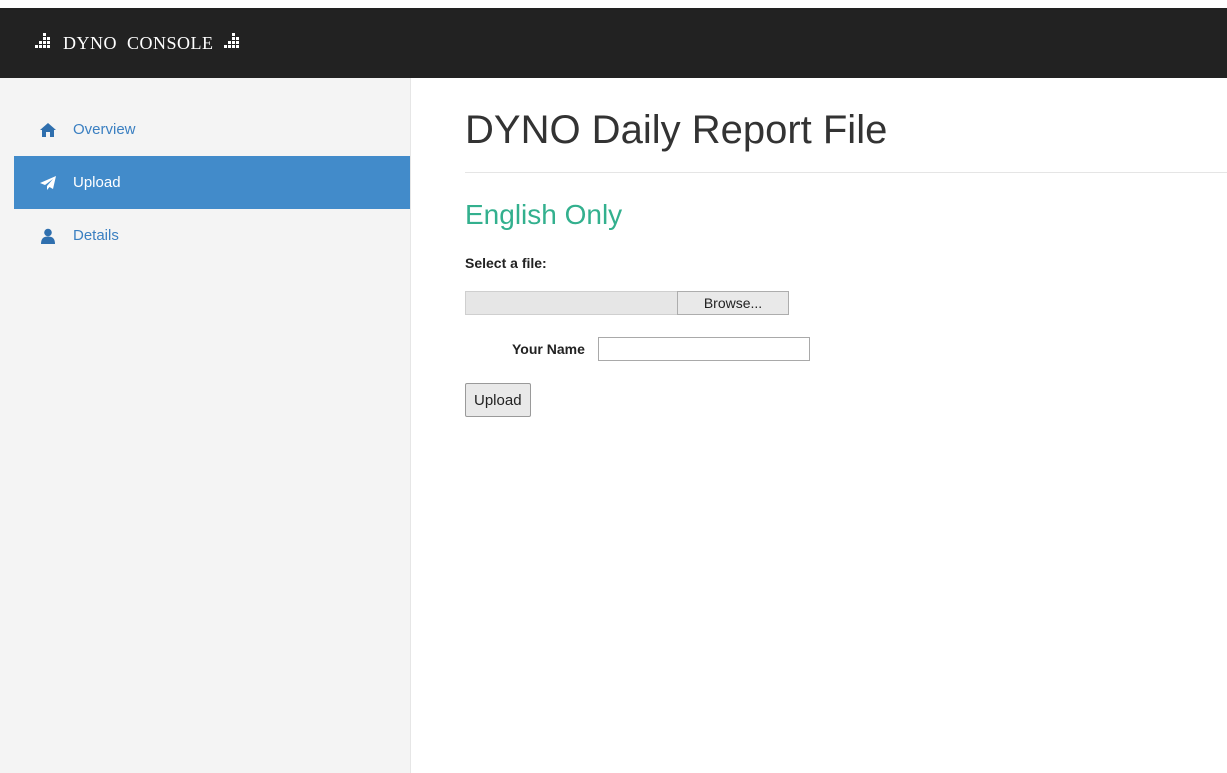  What do you see at coordinates (613, 4) in the screenshot?
I see `top-strip` at bounding box center [613, 4].